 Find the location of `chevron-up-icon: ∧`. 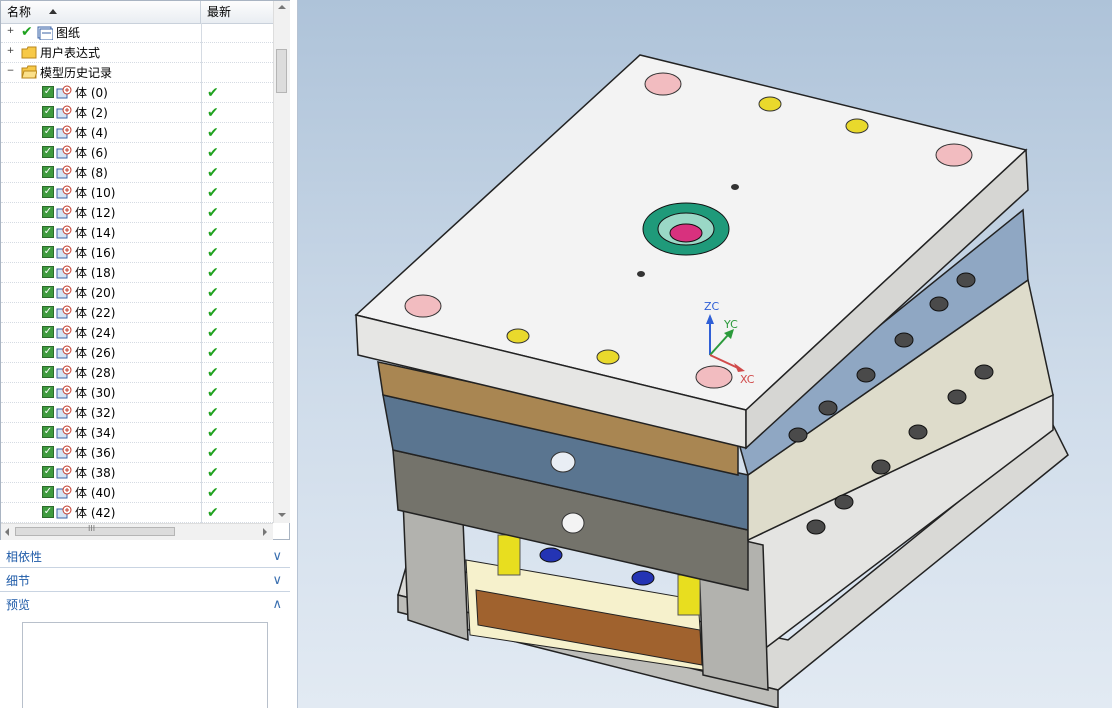

chevron-up-icon: ∧ is located at coordinates (277, 605).